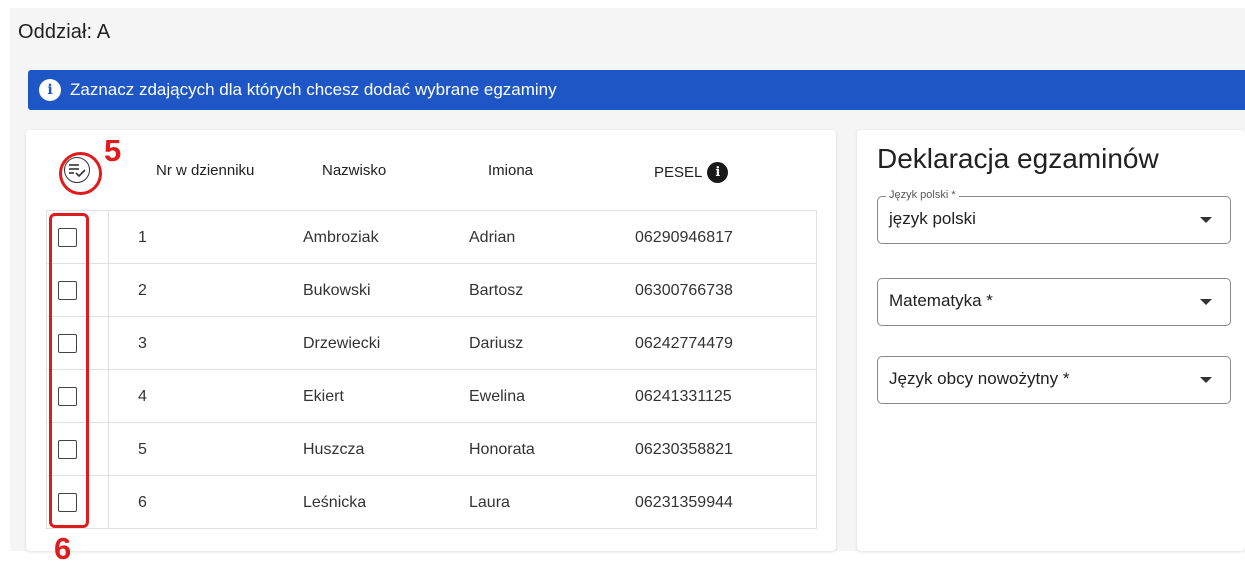 The height and width of the screenshot is (564, 1245). Describe the element at coordinates (431, 502) in the screenshot. I see `table-row: 6 Leśnicka Laura 06231359944` at that location.